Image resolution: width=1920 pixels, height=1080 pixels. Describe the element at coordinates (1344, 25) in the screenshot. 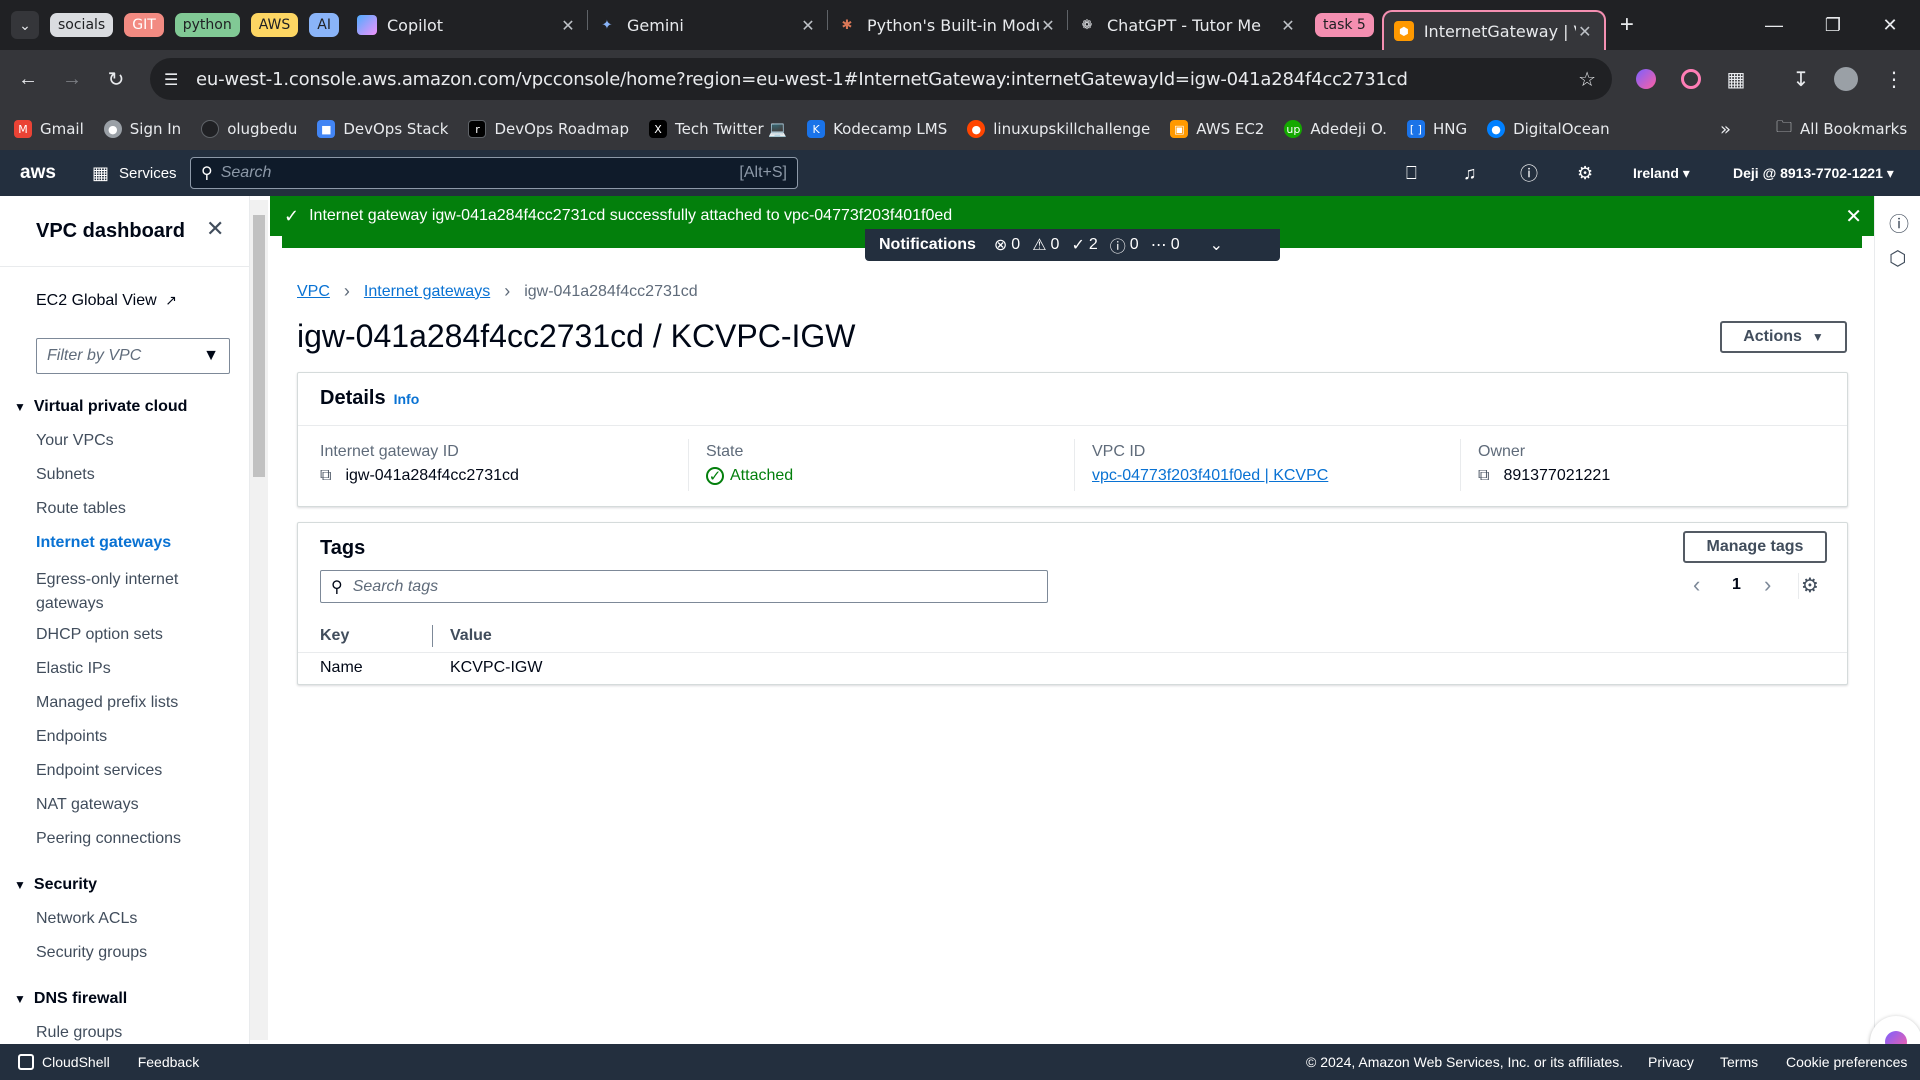

I see `tab-group-task5: task 5` at that location.